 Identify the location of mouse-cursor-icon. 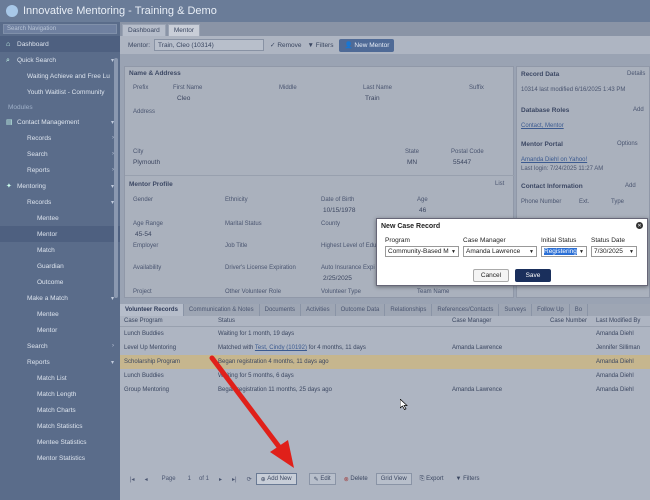
(404, 404).